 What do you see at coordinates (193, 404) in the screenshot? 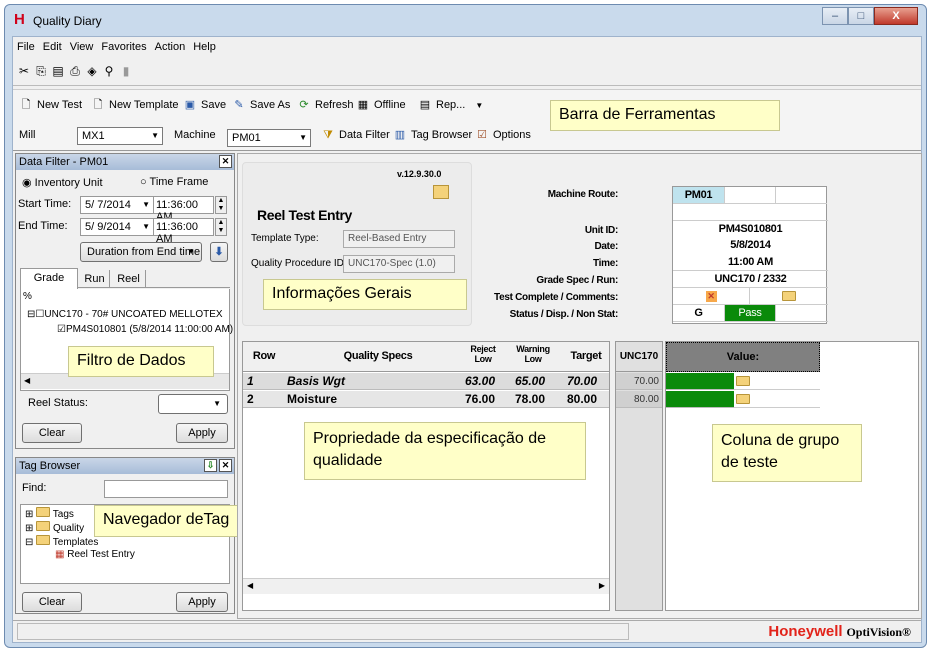
I see `reel-status-select: ▼` at bounding box center [193, 404].